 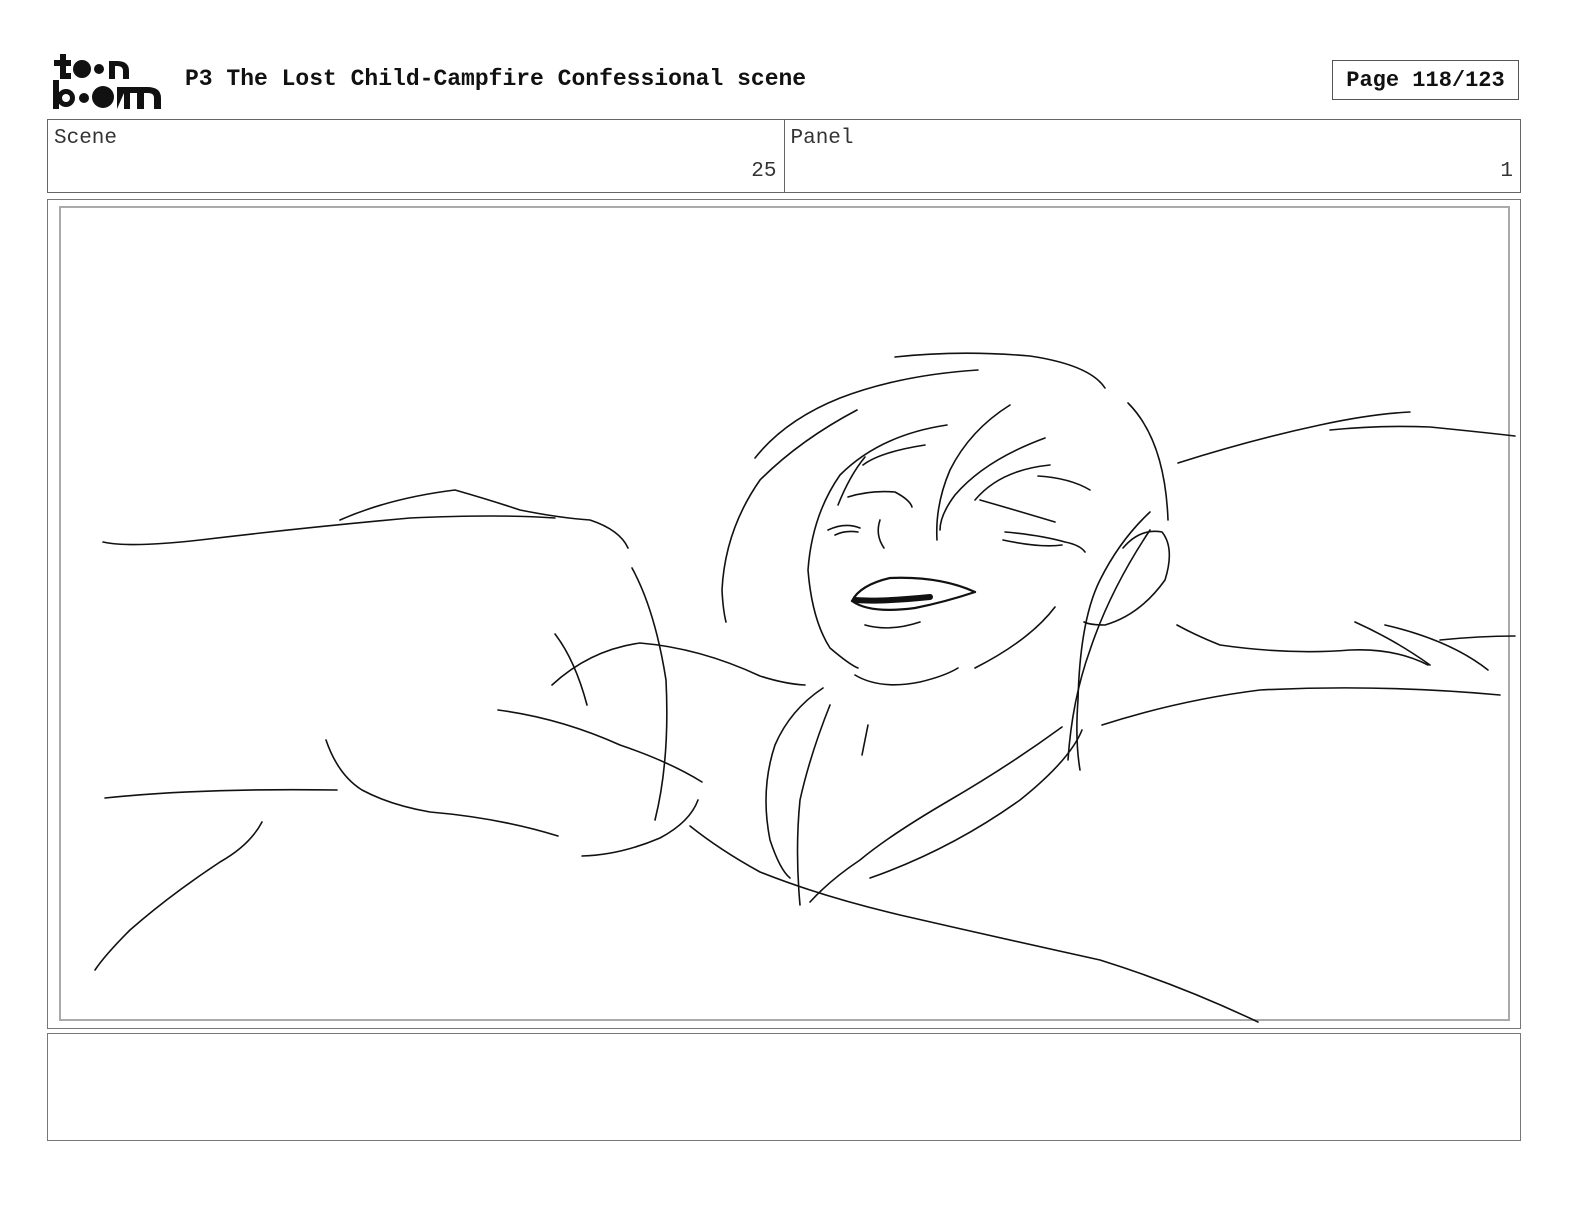 What do you see at coordinates (1425, 80) in the screenshot?
I see `page-number: Page 118/123` at bounding box center [1425, 80].